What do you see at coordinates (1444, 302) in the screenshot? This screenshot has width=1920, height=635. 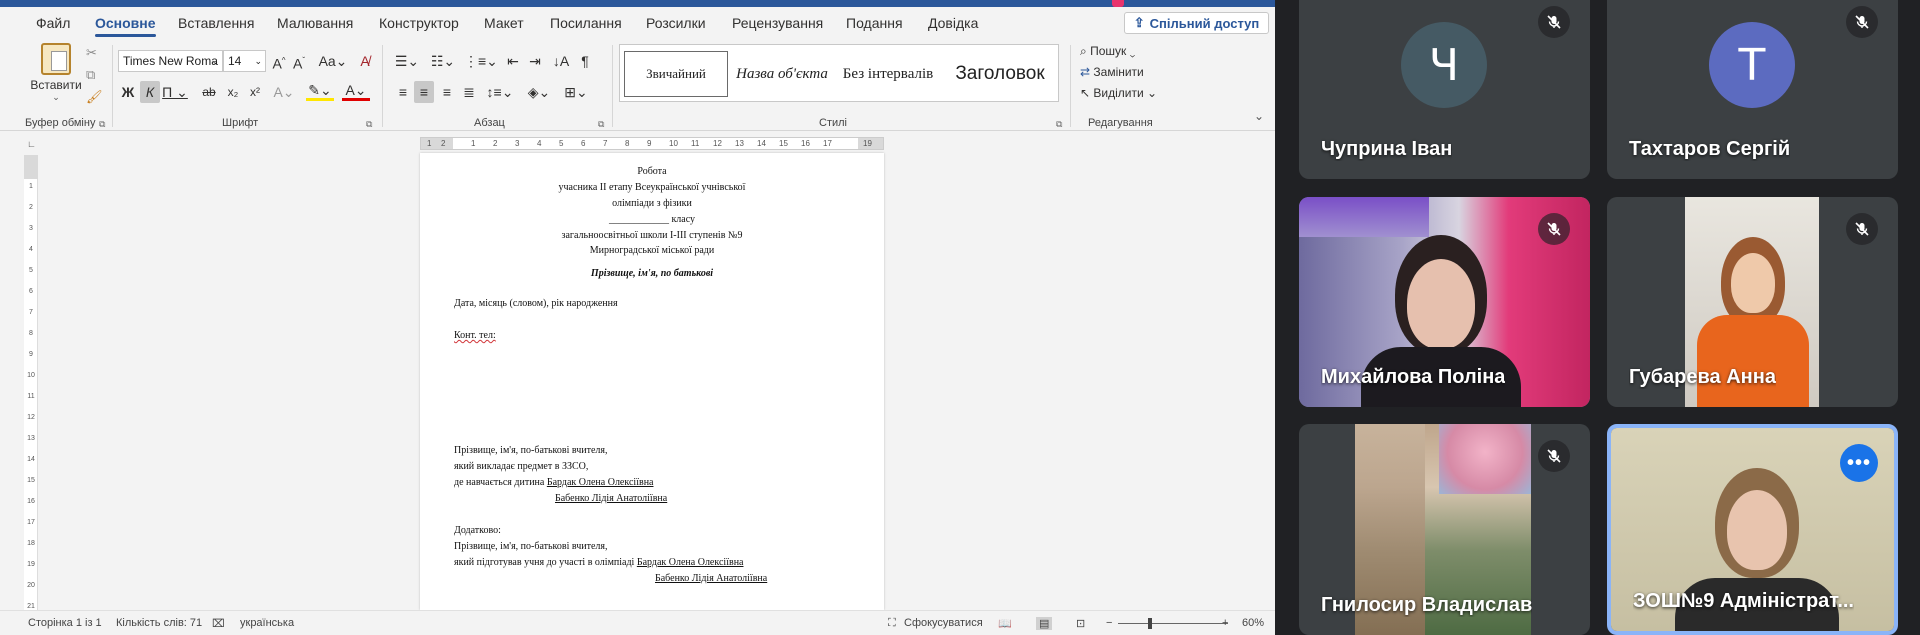 I see `participant-tile: Михайлова Поліна` at bounding box center [1444, 302].